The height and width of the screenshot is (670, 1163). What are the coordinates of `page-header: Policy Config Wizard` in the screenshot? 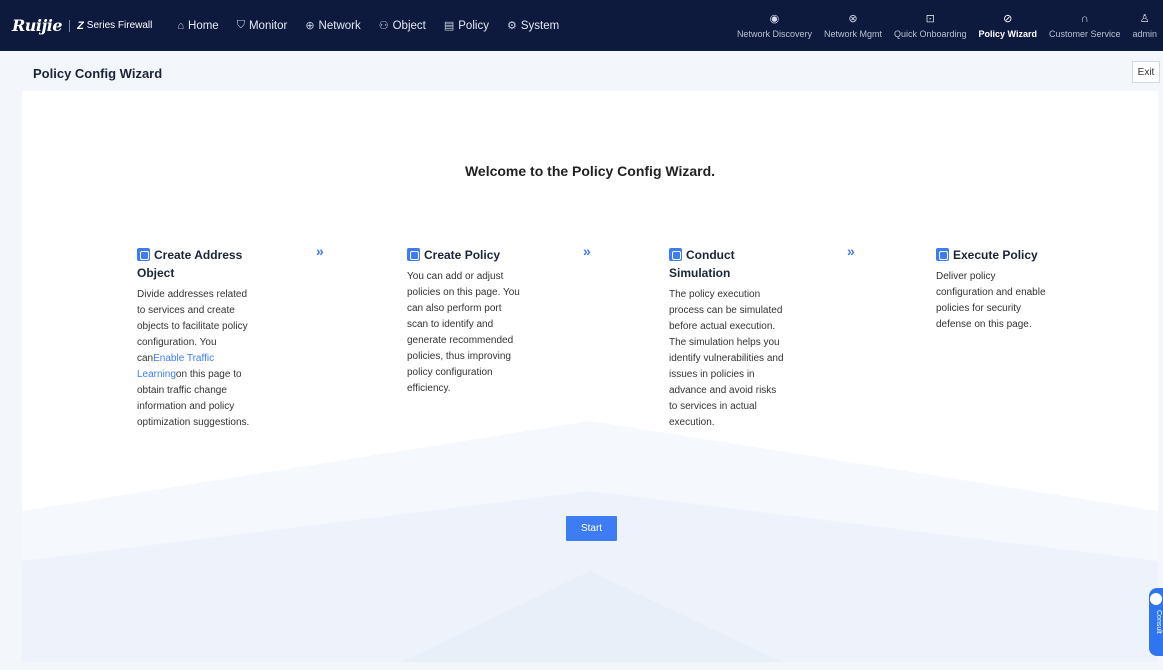 It's located at (581, 71).